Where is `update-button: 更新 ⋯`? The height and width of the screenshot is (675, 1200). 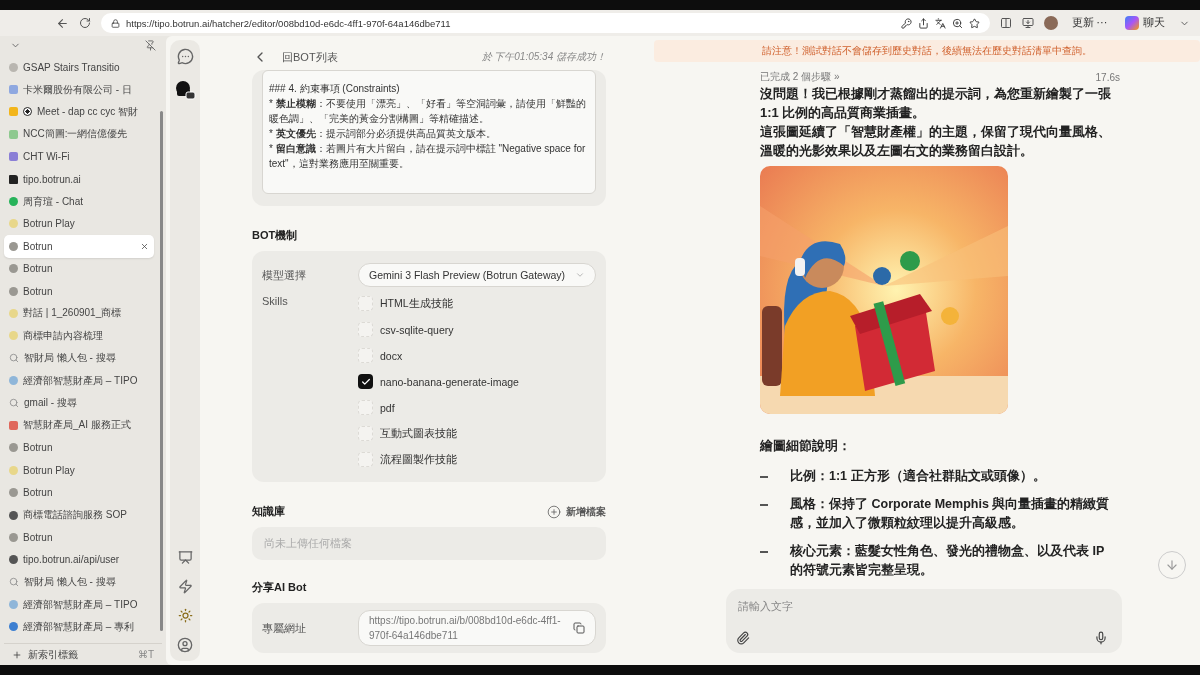 update-button: 更新 ⋯ is located at coordinates (1089, 23).